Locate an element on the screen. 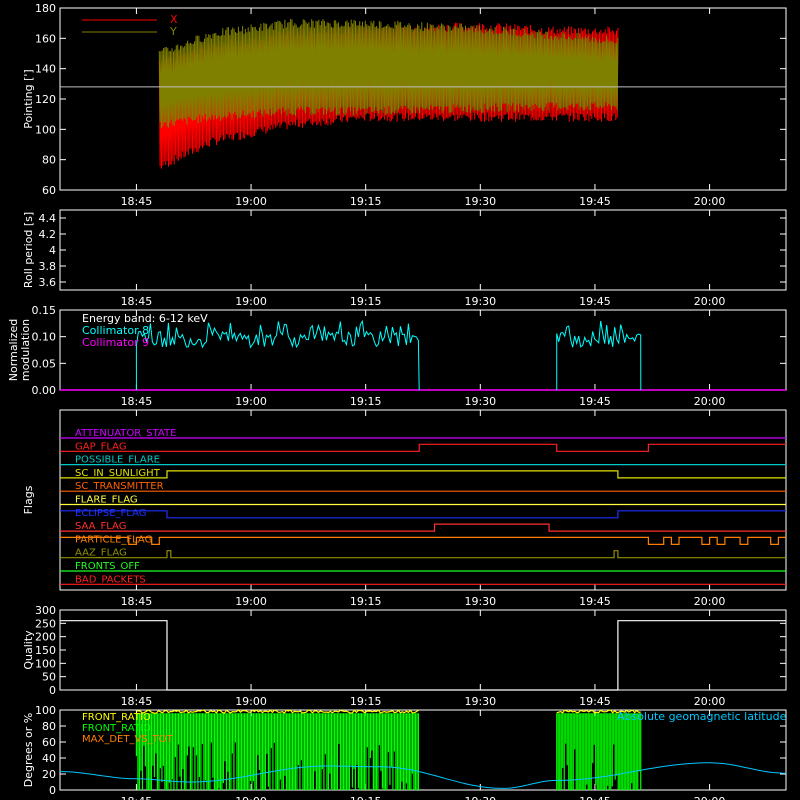  right-label: Absolute geomagnetic latitude is located at coordinates (702, 716).